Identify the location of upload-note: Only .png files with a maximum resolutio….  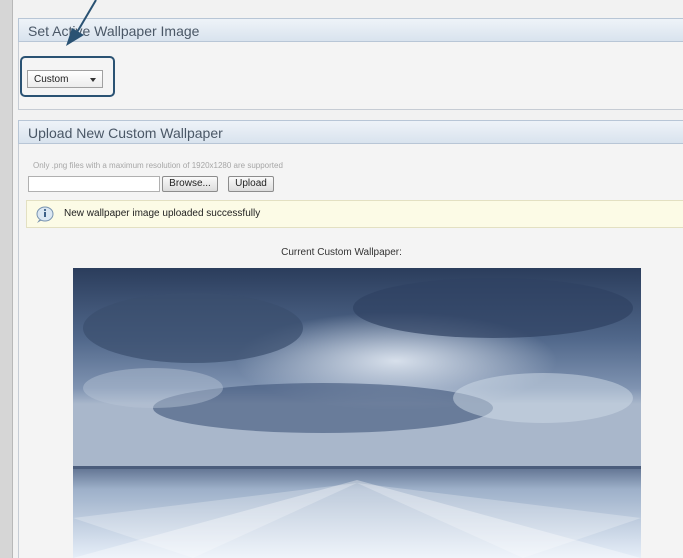
(158, 165).